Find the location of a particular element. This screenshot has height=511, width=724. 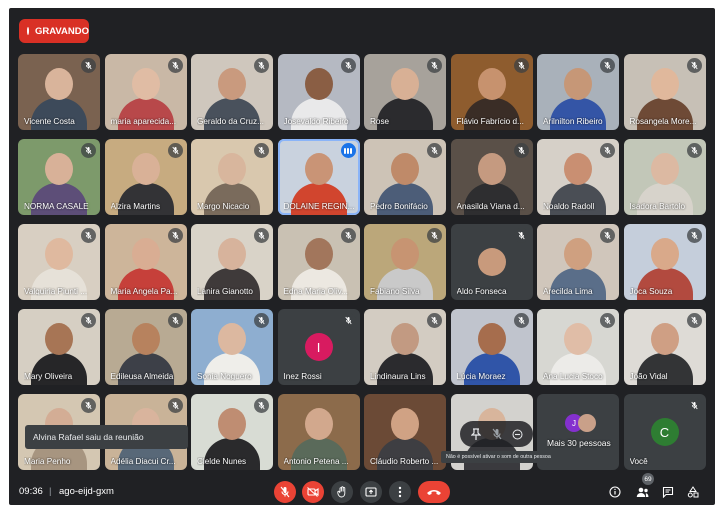

participant-name: Lanira Gianotto is located at coordinates (225, 291).